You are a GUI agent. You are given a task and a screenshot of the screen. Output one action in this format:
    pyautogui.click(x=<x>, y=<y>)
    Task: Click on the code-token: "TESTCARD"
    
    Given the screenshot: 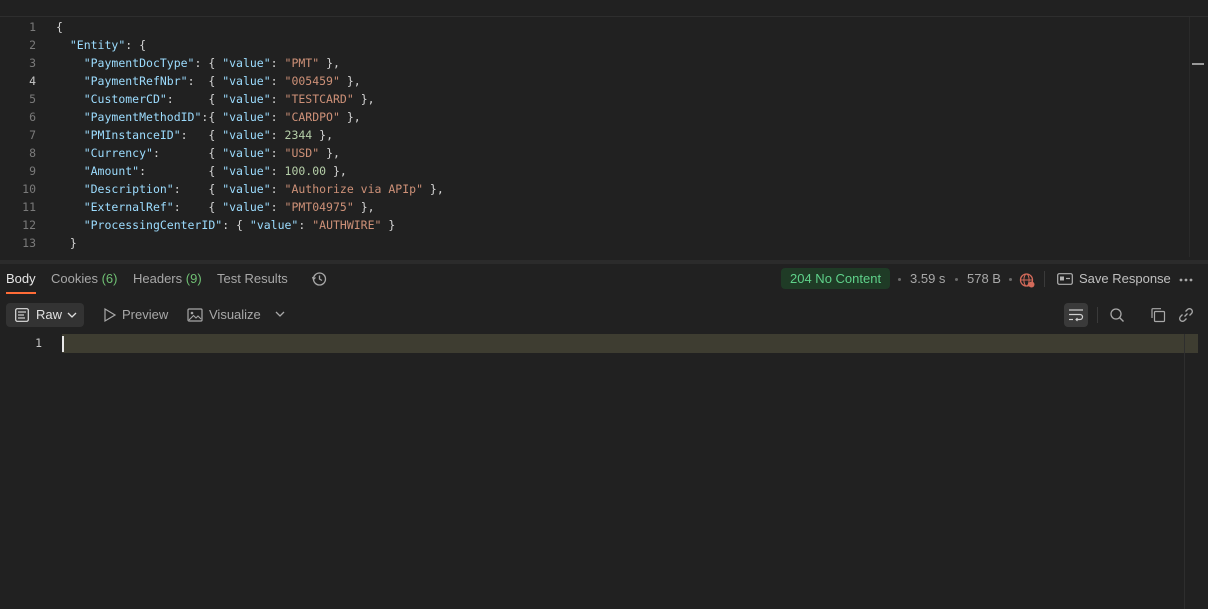 What is the action you would take?
    pyautogui.click(x=319, y=99)
    